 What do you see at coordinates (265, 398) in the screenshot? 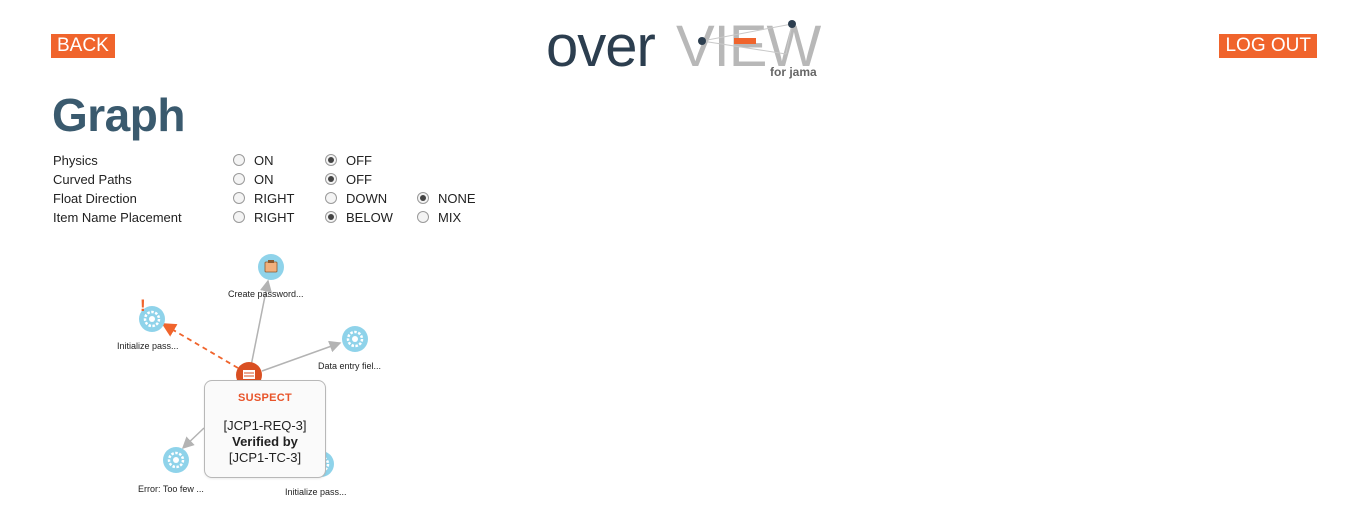
I see `tooltip-status: SUSPECT` at bounding box center [265, 398].